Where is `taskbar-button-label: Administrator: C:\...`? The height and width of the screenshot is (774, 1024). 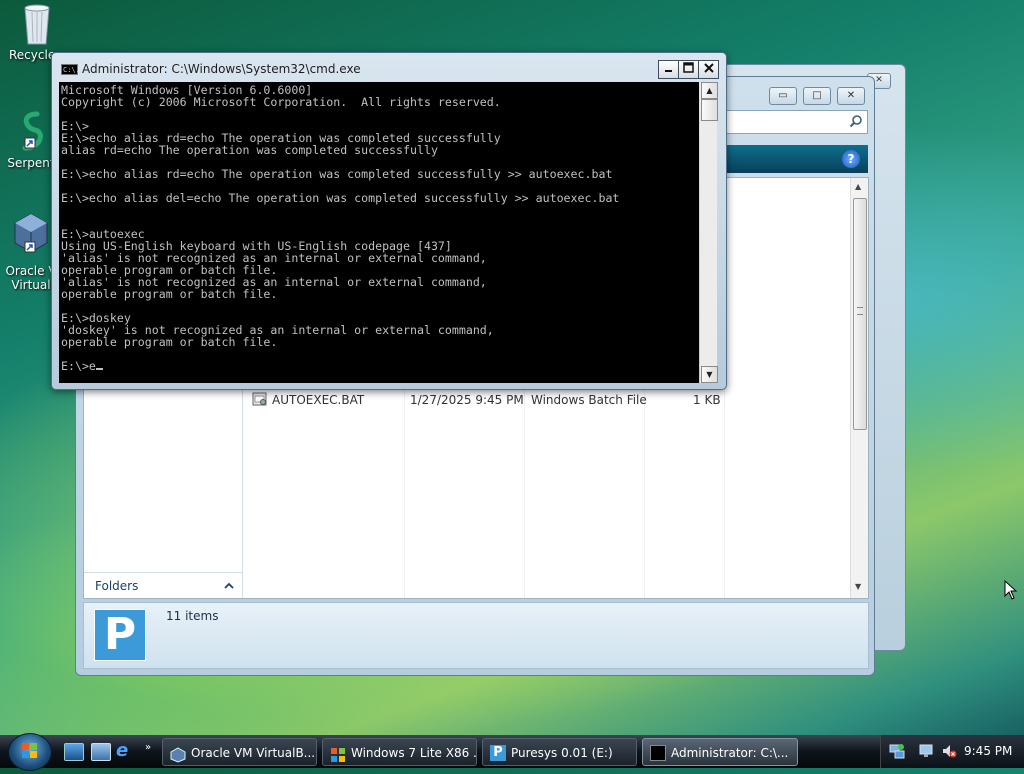
taskbar-button-label: Administrator: C:\... is located at coordinates (730, 753).